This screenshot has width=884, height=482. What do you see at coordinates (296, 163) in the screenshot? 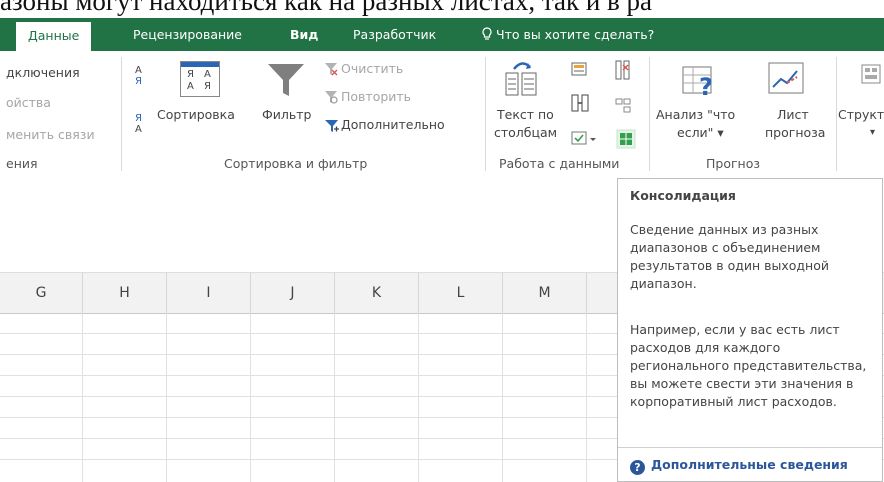
I see `sort-filter-group-label: Сортировка и фильтр` at bounding box center [296, 163].